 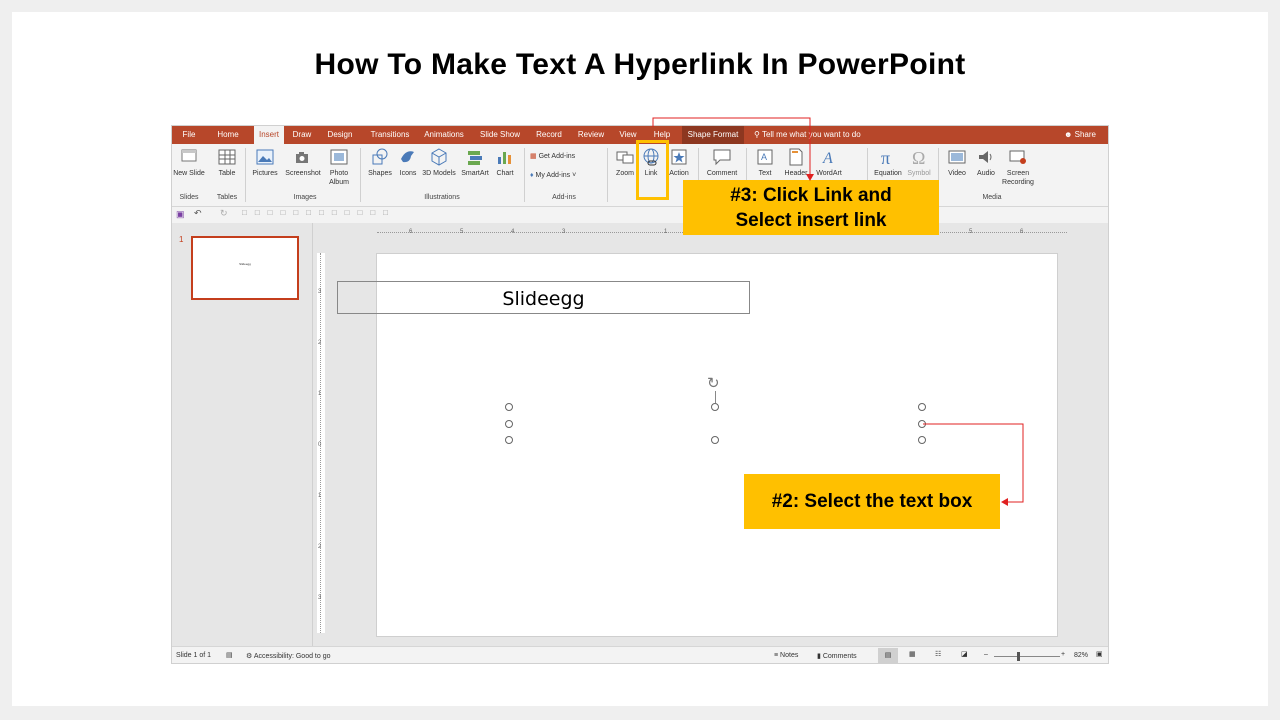 What do you see at coordinates (189, 162) in the screenshot?
I see `new-slide-button: New Slide` at bounding box center [189, 162].